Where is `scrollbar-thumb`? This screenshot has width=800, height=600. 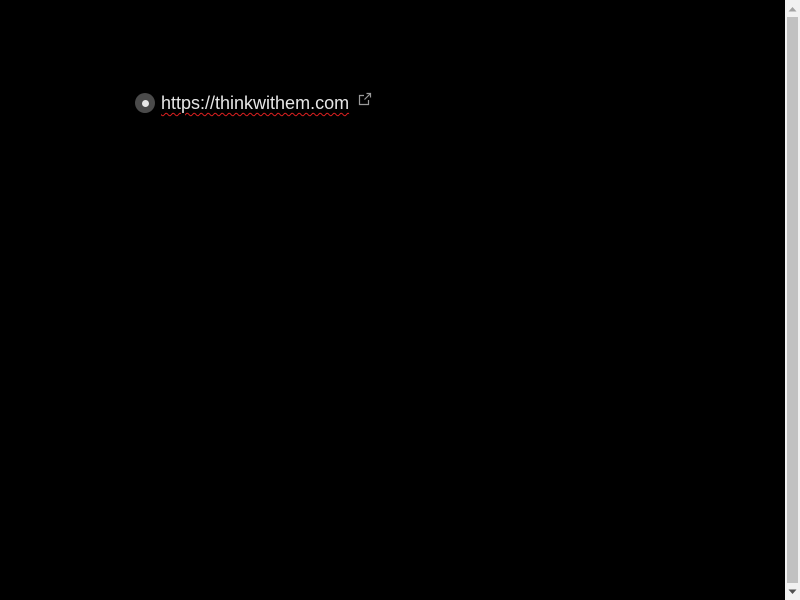
scrollbar-thumb is located at coordinates (792, 300).